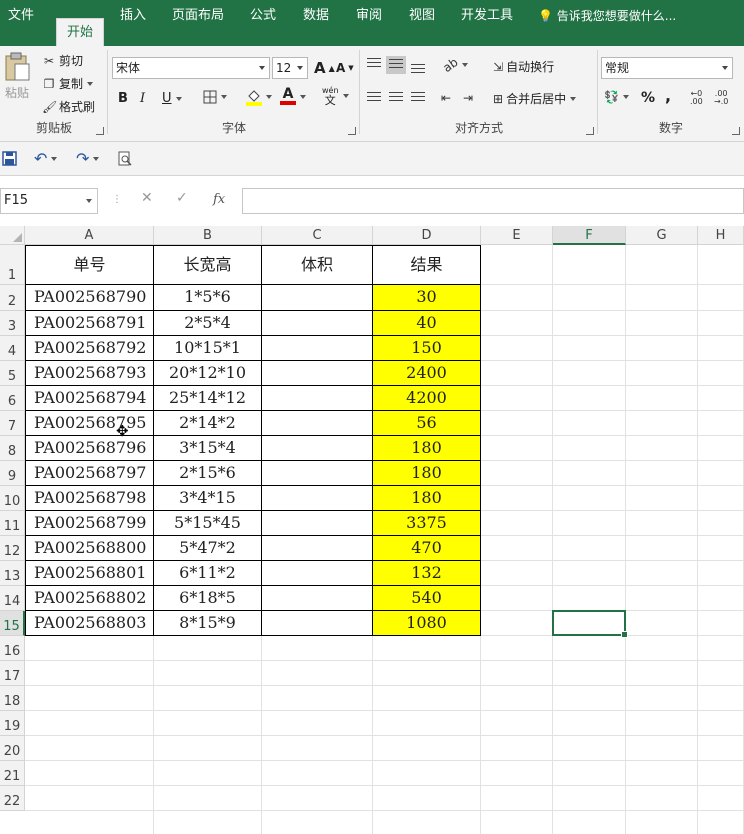 This screenshot has height=834, width=744. What do you see at coordinates (427, 523) in the screenshot?
I see `cell-d11: 3375` at bounding box center [427, 523].